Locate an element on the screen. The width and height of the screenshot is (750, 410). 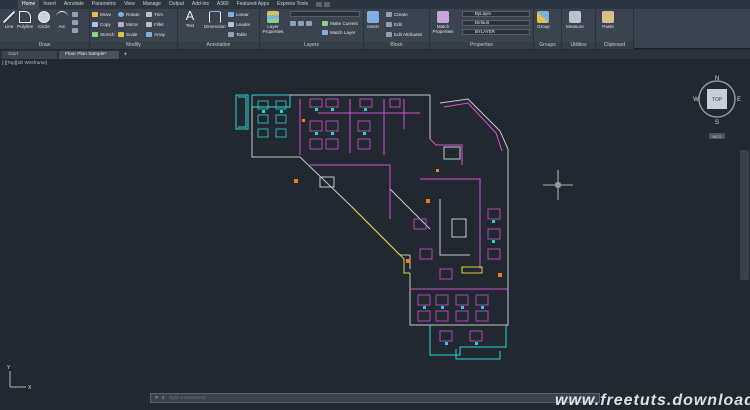
tab-view: View is located at coordinates (129, 4).